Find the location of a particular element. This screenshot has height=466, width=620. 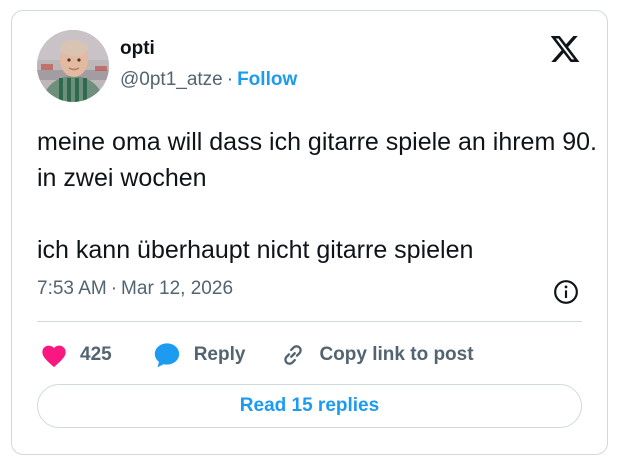

like-button: 425 is located at coordinates (76, 355).